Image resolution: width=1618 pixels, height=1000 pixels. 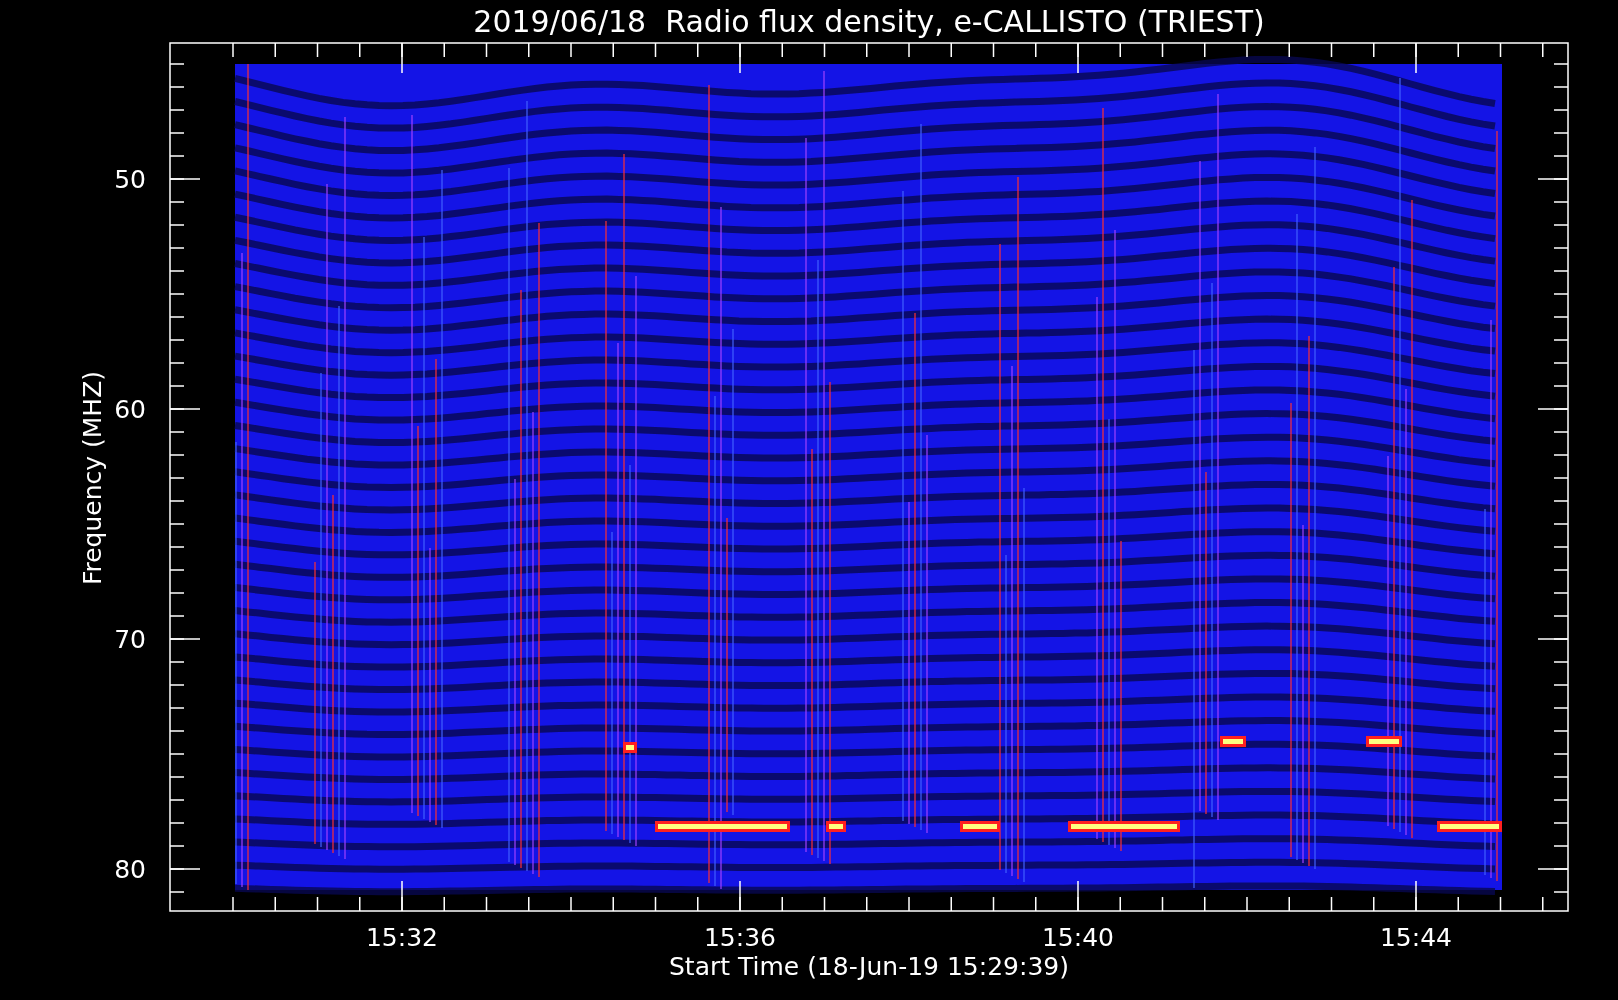 What do you see at coordinates (130, 869) in the screenshot?
I see `y-tick-label: 80` at bounding box center [130, 869].